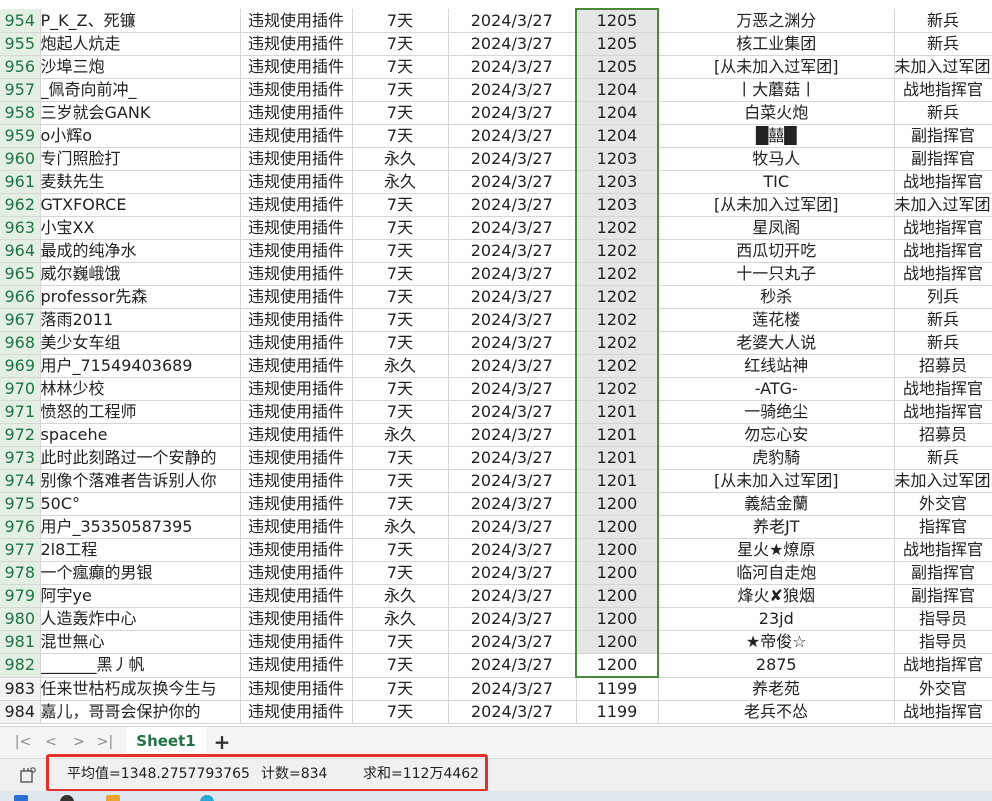 The image size is (992, 801). I want to click on cell-rank: 外交官, so click(943, 689).